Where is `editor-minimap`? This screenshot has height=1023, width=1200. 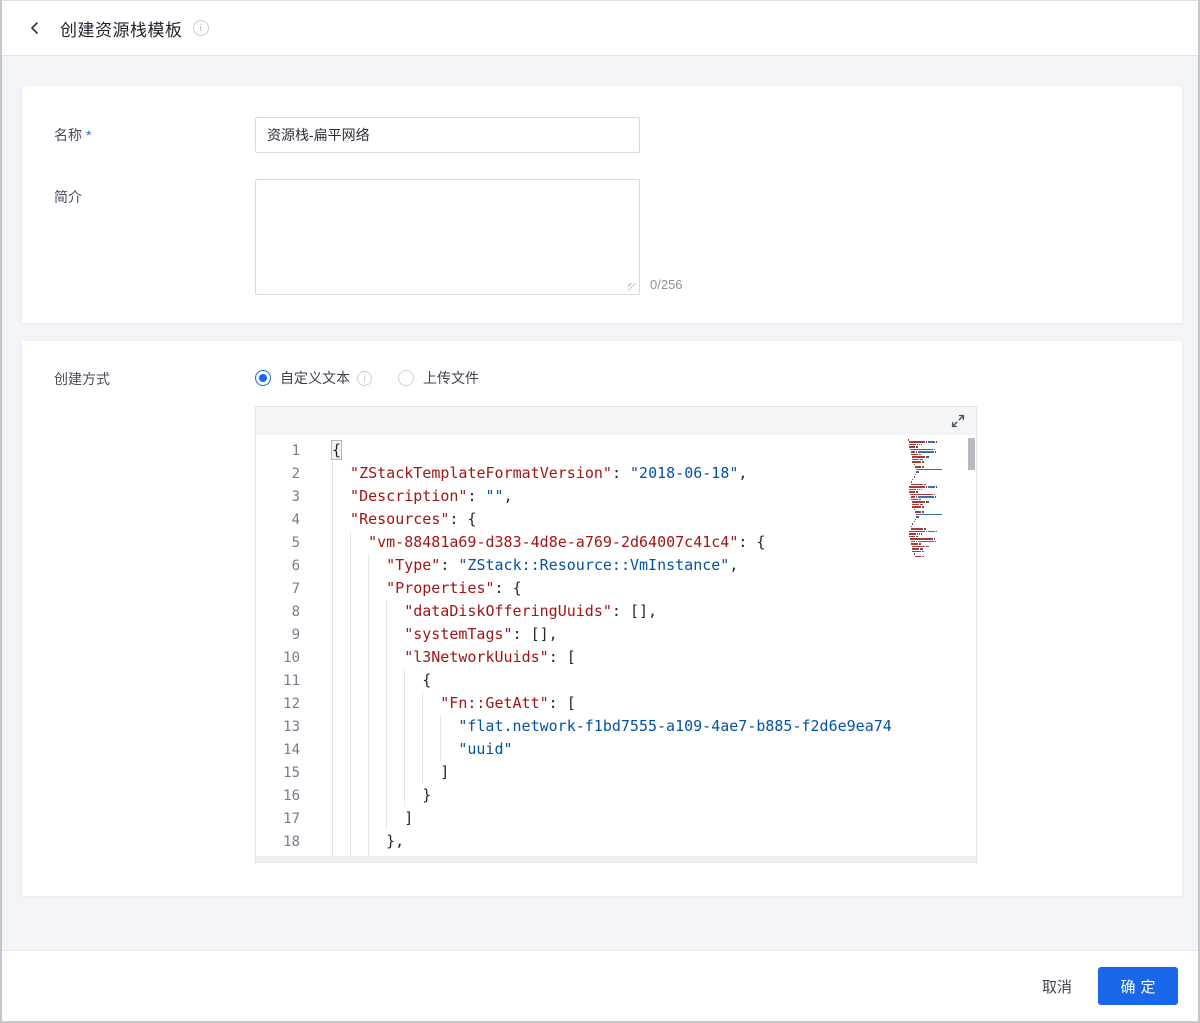
editor-minimap is located at coordinates (937, 498).